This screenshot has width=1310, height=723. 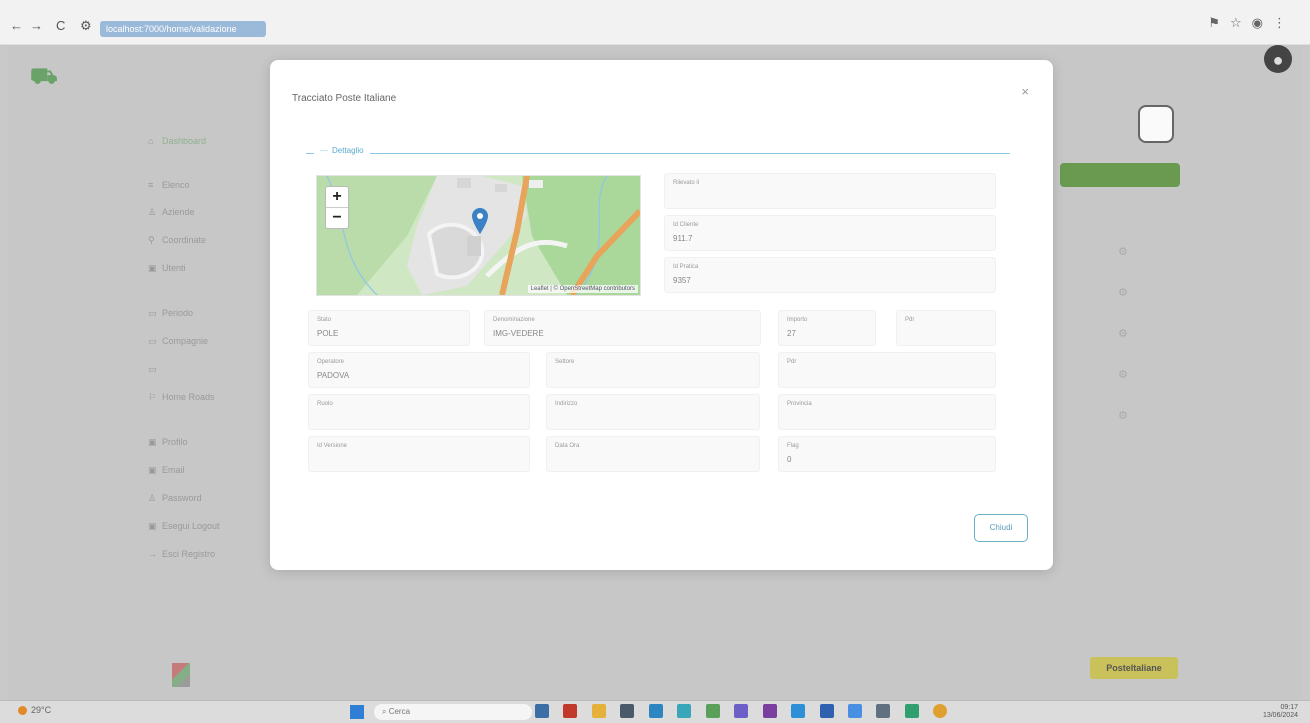 I want to click on field-label: Pdr, so click(x=910, y=320).